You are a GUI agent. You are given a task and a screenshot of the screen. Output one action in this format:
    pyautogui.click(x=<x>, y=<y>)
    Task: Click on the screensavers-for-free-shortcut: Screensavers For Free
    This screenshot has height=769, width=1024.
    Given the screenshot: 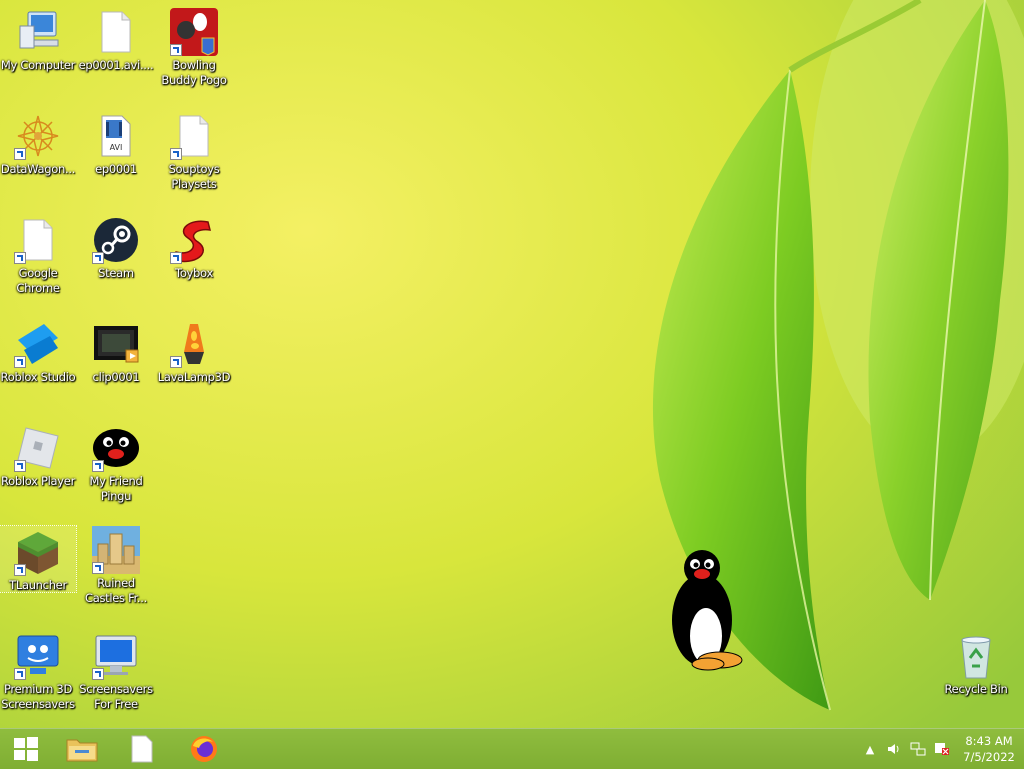 What is the action you would take?
    pyautogui.click(x=116, y=672)
    